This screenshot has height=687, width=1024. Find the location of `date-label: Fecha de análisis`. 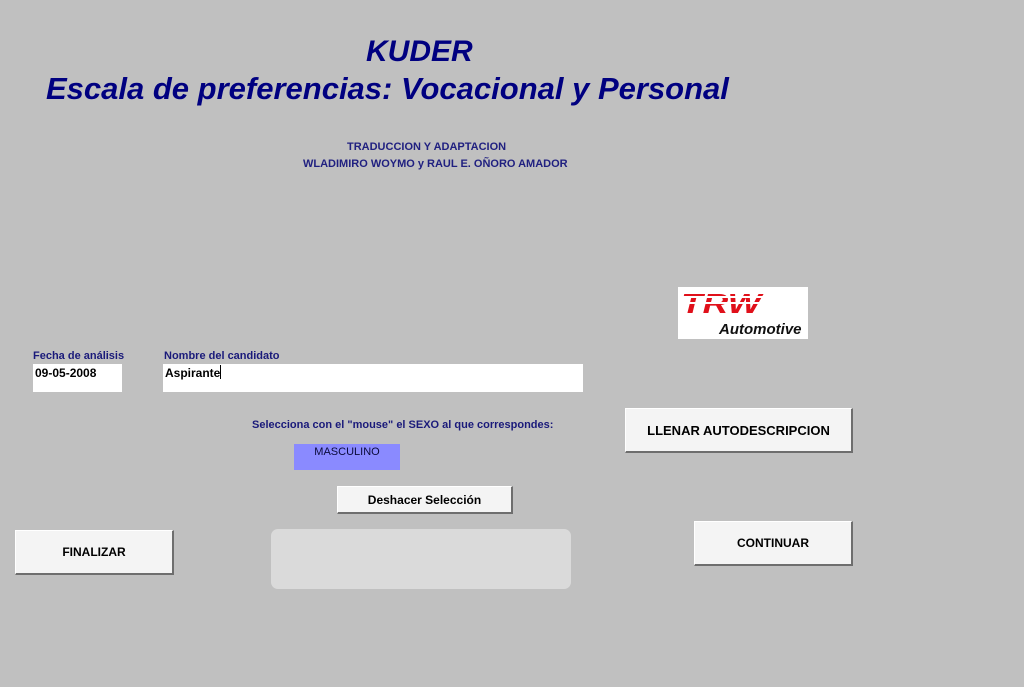

date-label: Fecha de análisis is located at coordinates (79, 356).